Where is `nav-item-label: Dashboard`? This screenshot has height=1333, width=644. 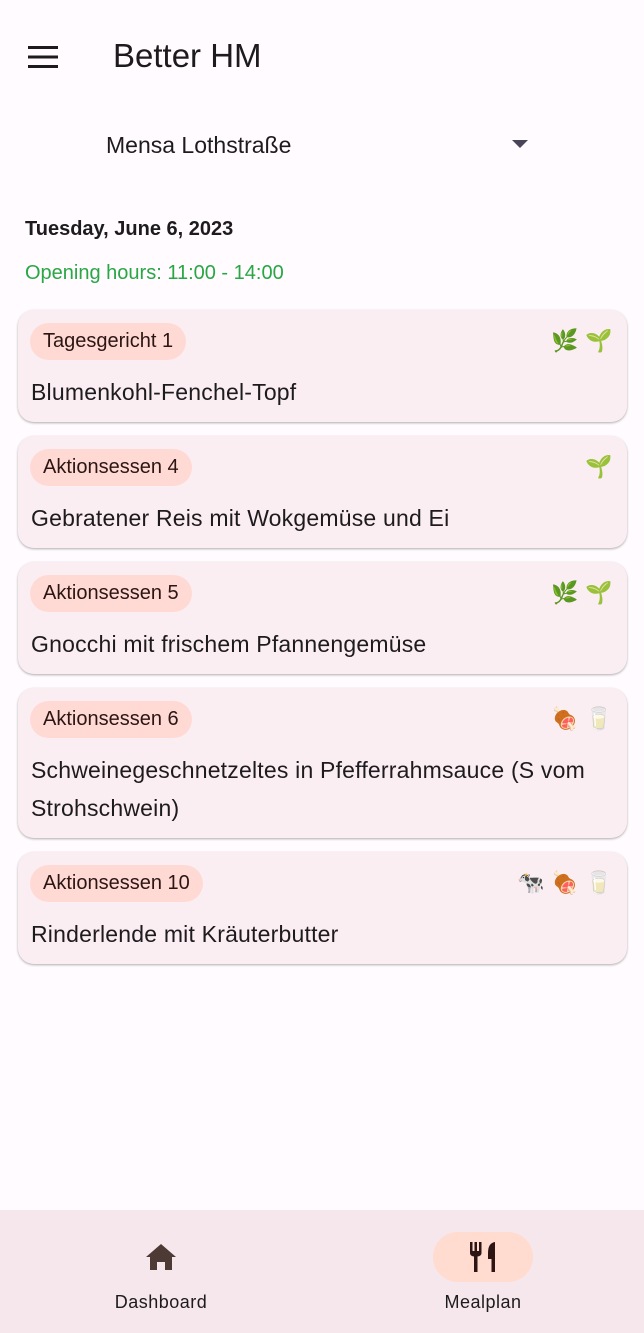 nav-item-label: Dashboard is located at coordinates (161, 1302).